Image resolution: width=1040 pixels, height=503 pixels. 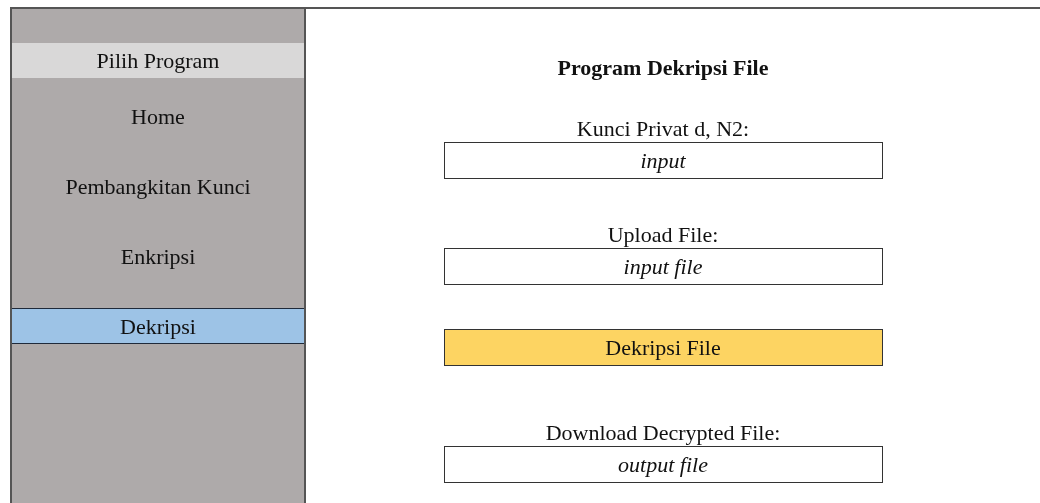 I want to click on sidebar-item: Pembangkitan Kunci, so click(x=158, y=186).